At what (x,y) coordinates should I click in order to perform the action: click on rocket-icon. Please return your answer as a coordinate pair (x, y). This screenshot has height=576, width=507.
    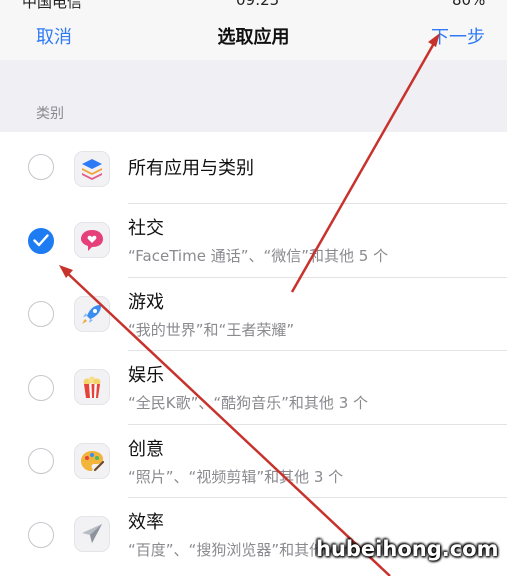
    Looking at the image, I should click on (92, 314).